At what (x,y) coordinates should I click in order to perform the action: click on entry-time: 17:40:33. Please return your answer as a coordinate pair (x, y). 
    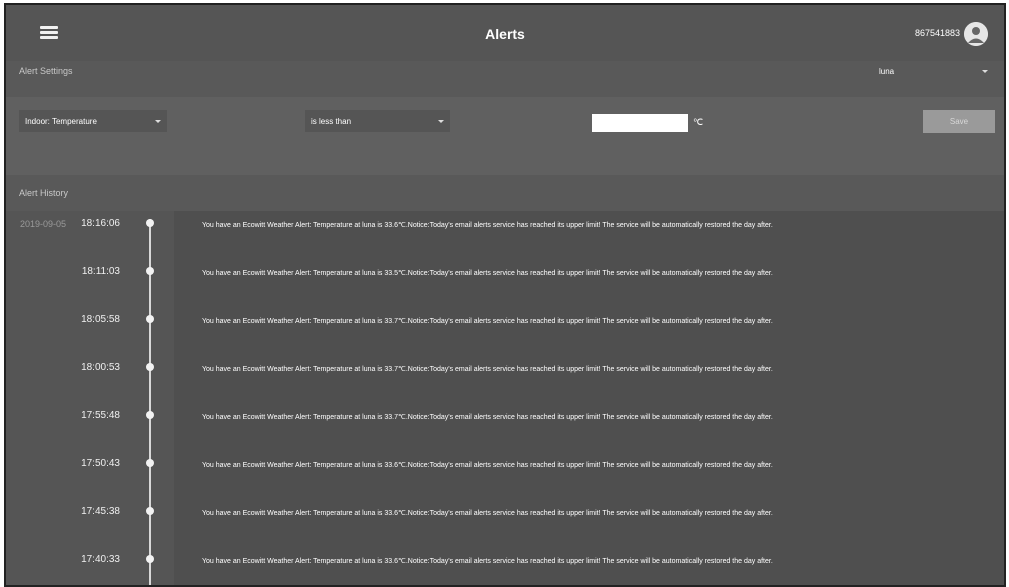
    Looking at the image, I should click on (100, 559).